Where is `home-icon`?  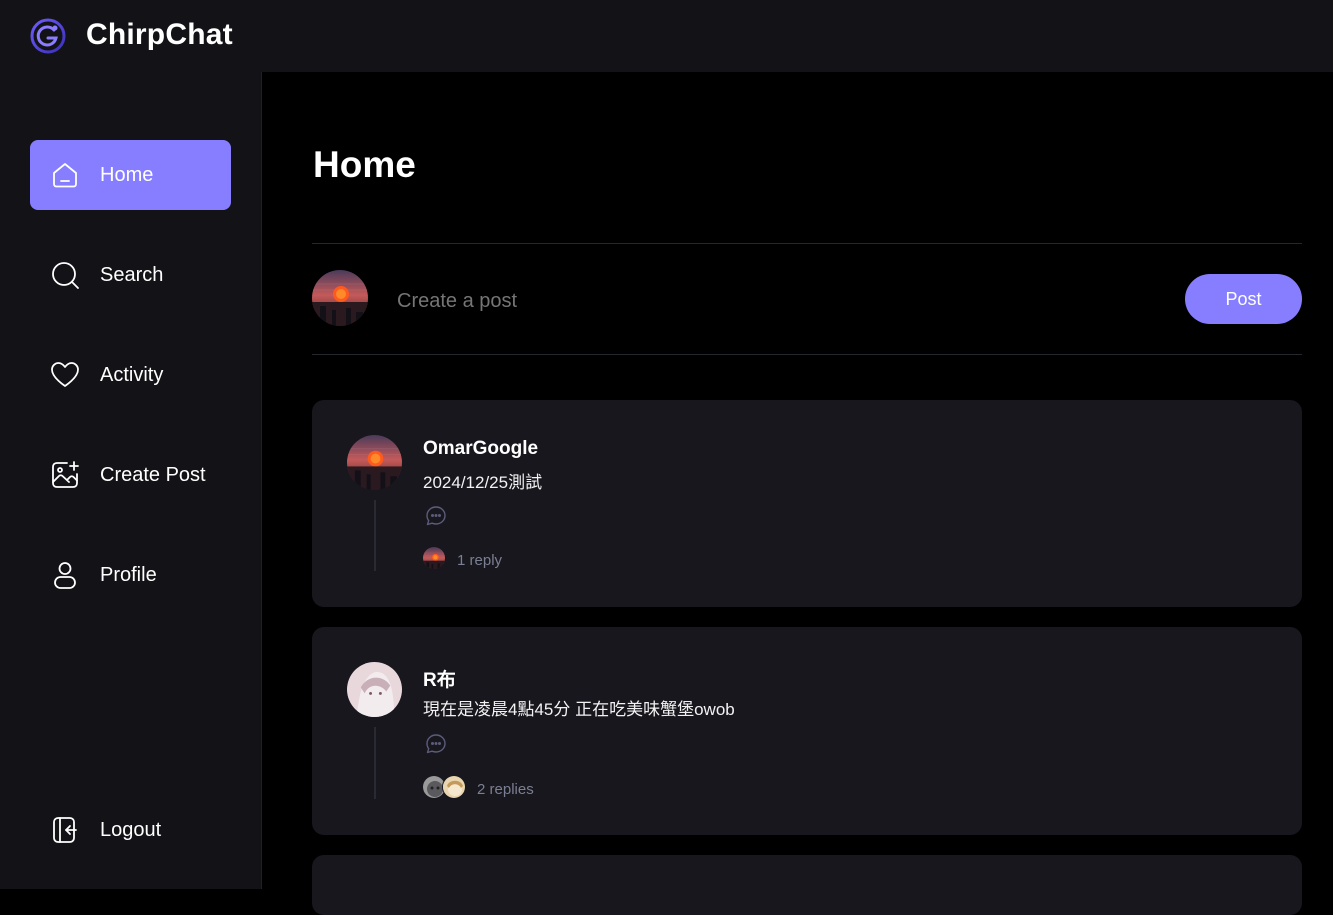
home-icon is located at coordinates (65, 175).